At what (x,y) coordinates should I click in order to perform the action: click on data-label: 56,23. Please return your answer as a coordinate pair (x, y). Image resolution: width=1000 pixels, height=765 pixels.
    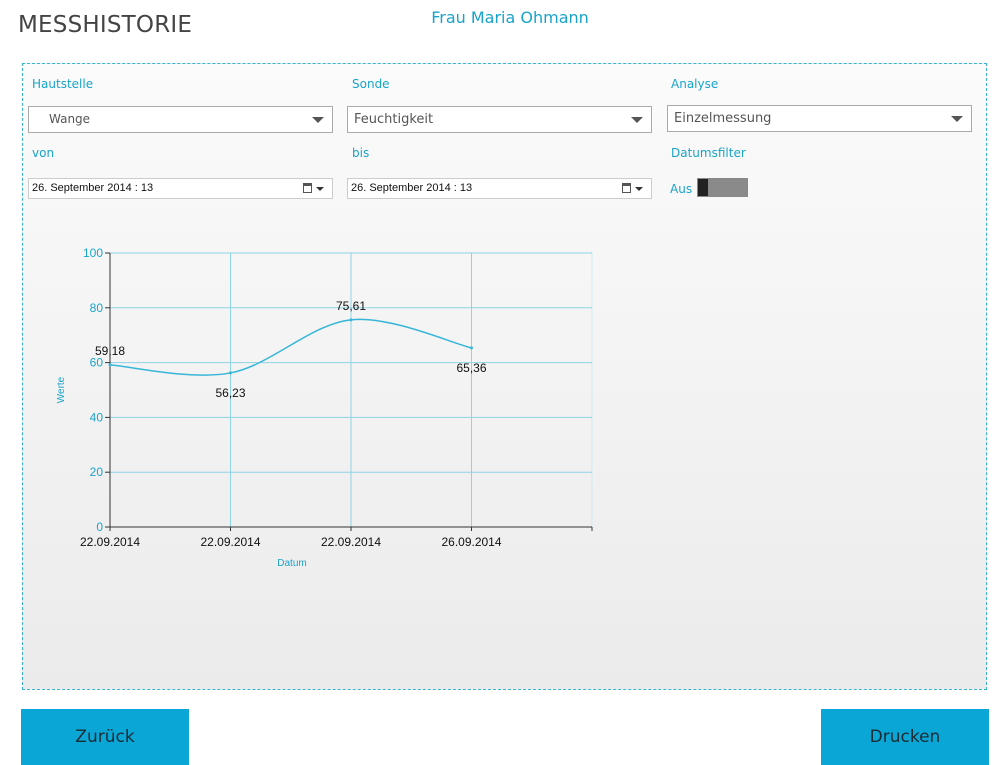
    Looking at the image, I should click on (230, 393).